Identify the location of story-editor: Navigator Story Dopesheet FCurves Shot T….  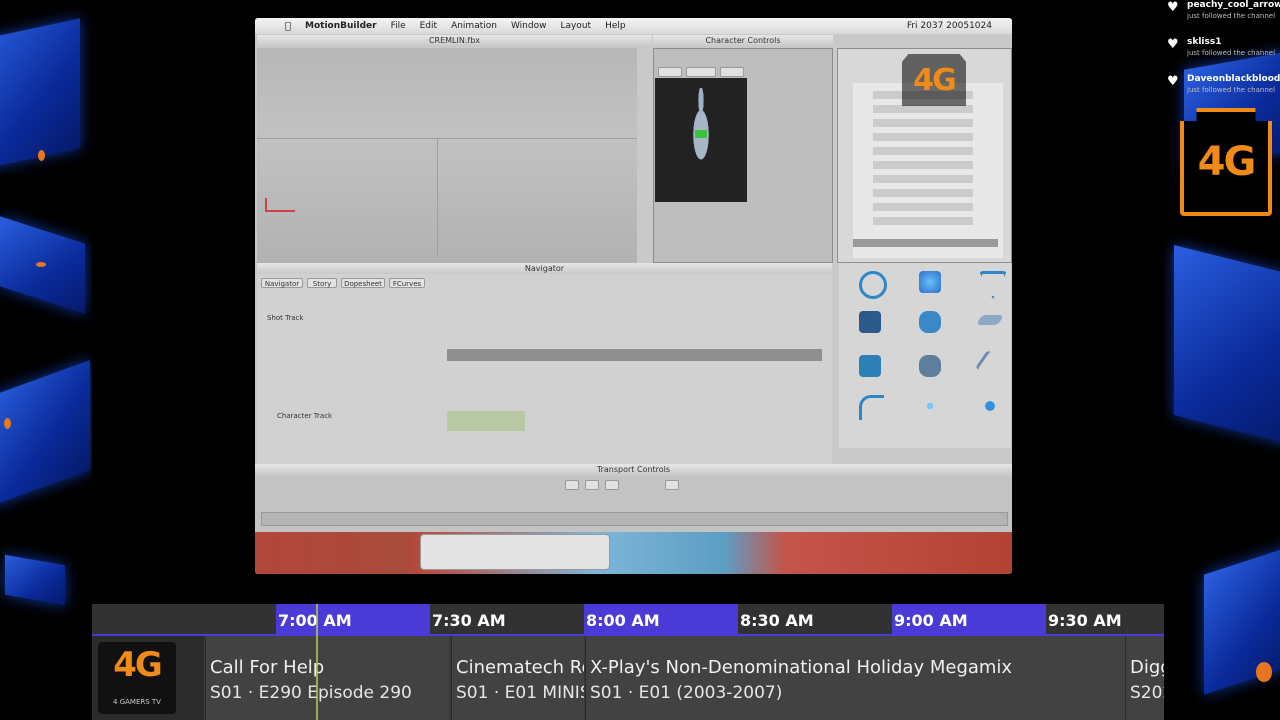
(544, 369).